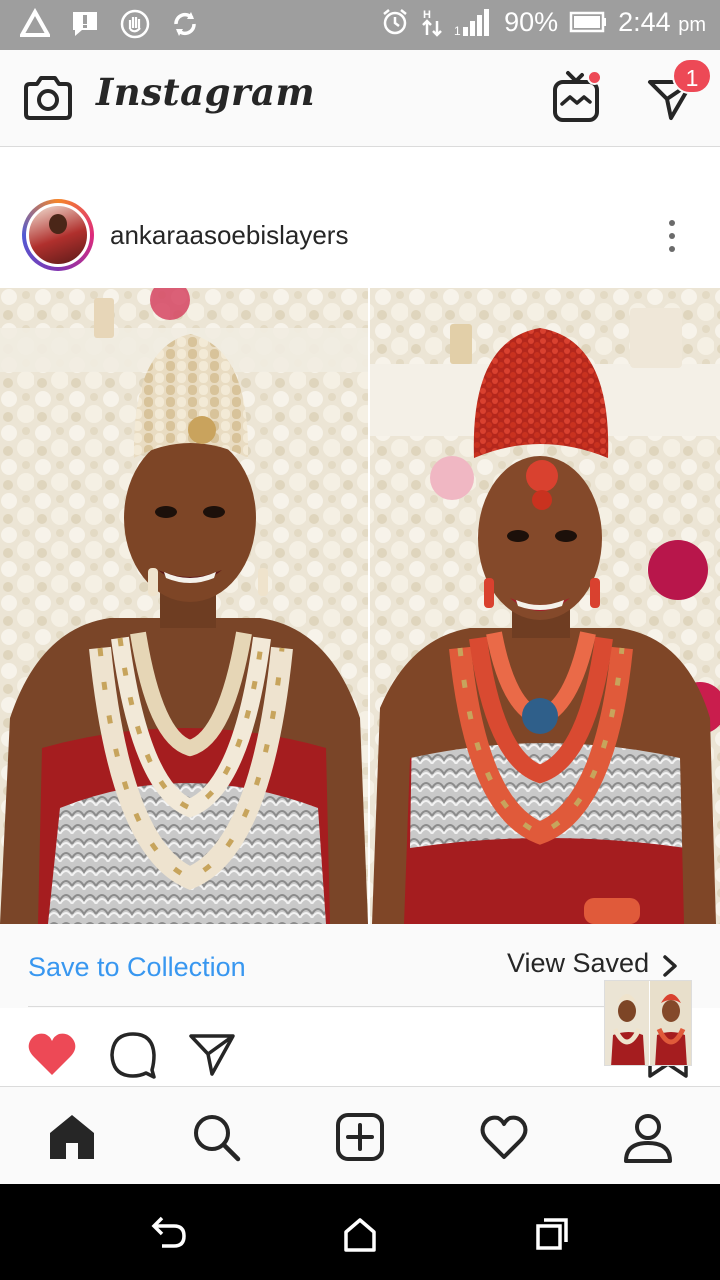 This screenshot has height=1280, width=720. What do you see at coordinates (672, 236) in the screenshot?
I see `more-vertical-icon` at bounding box center [672, 236].